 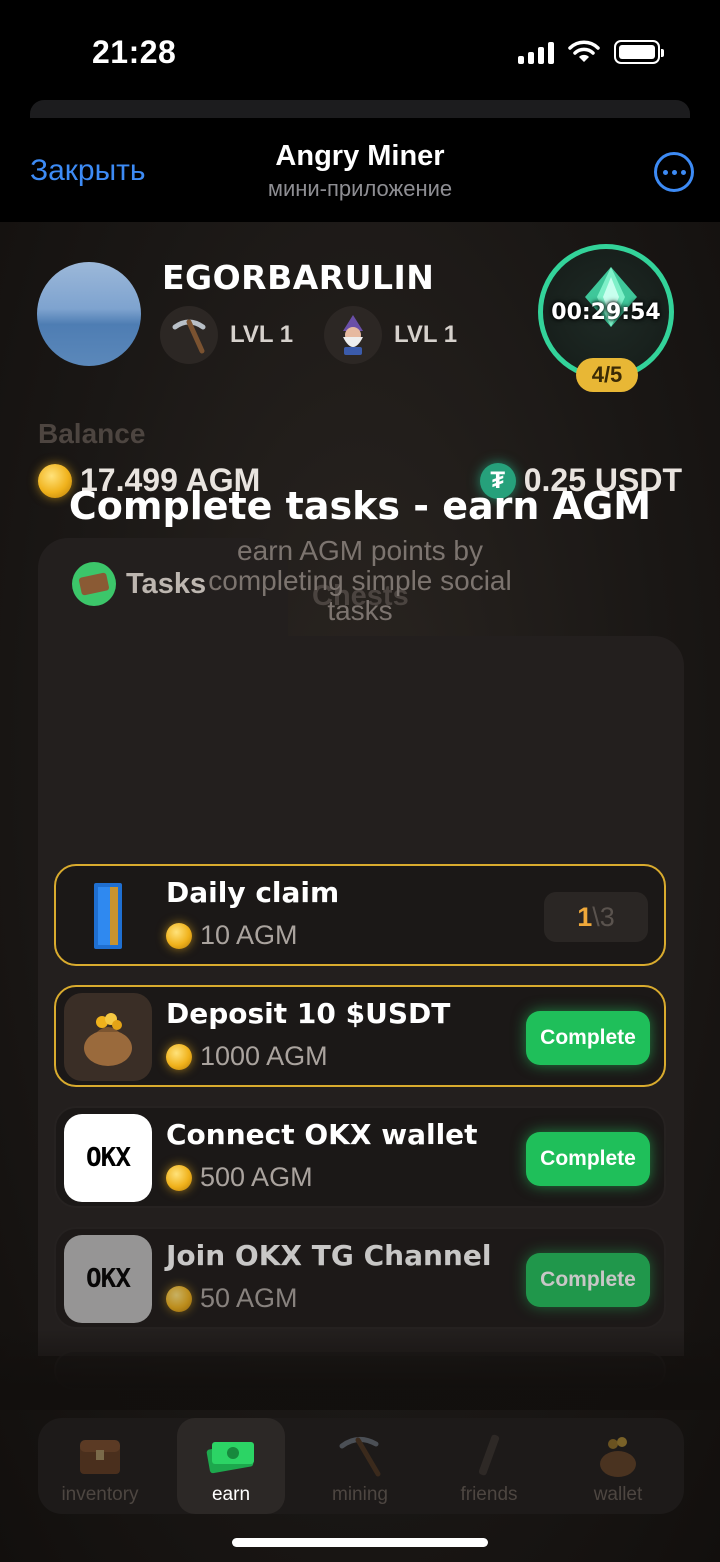 What do you see at coordinates (607, 916) in the screenshot?
I see `progress-total: 3` at bounding box center [607, 916].